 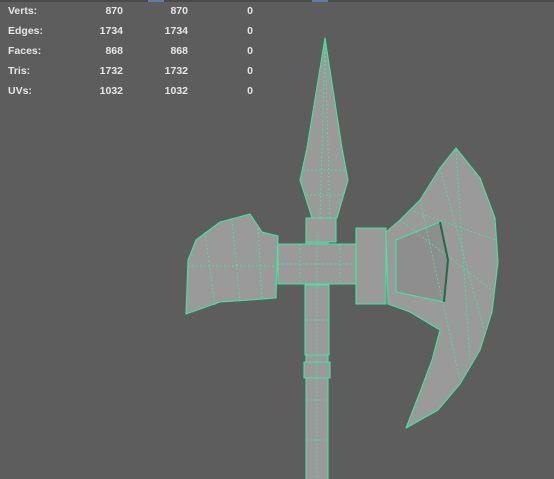 What do you see at coordinates (26, 31) in the screenshot?
I see `hud-label: Edges:` at bounding box center [26, 31].